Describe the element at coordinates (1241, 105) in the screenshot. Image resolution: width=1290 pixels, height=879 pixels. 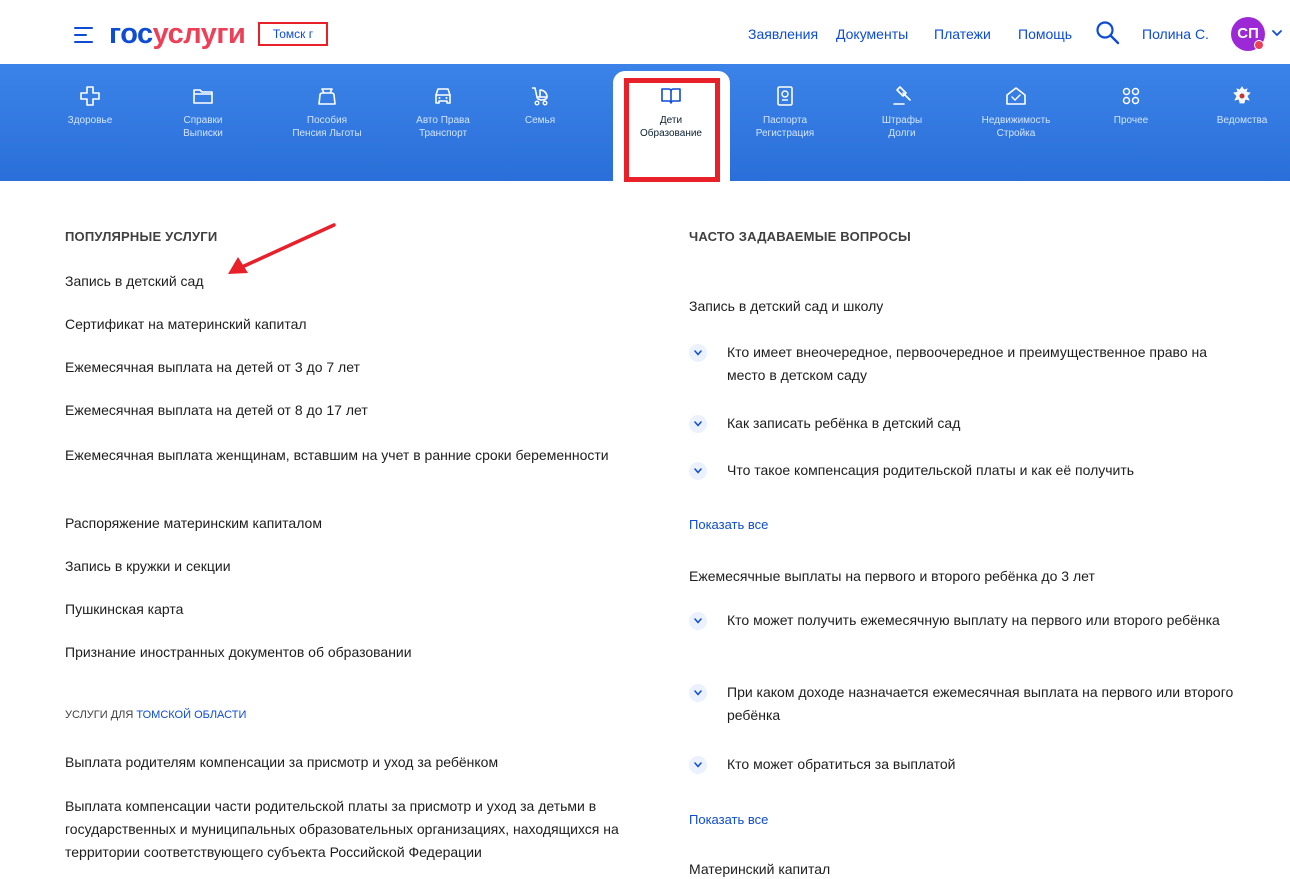
I see `category-agencies: Ведомства` at that location.